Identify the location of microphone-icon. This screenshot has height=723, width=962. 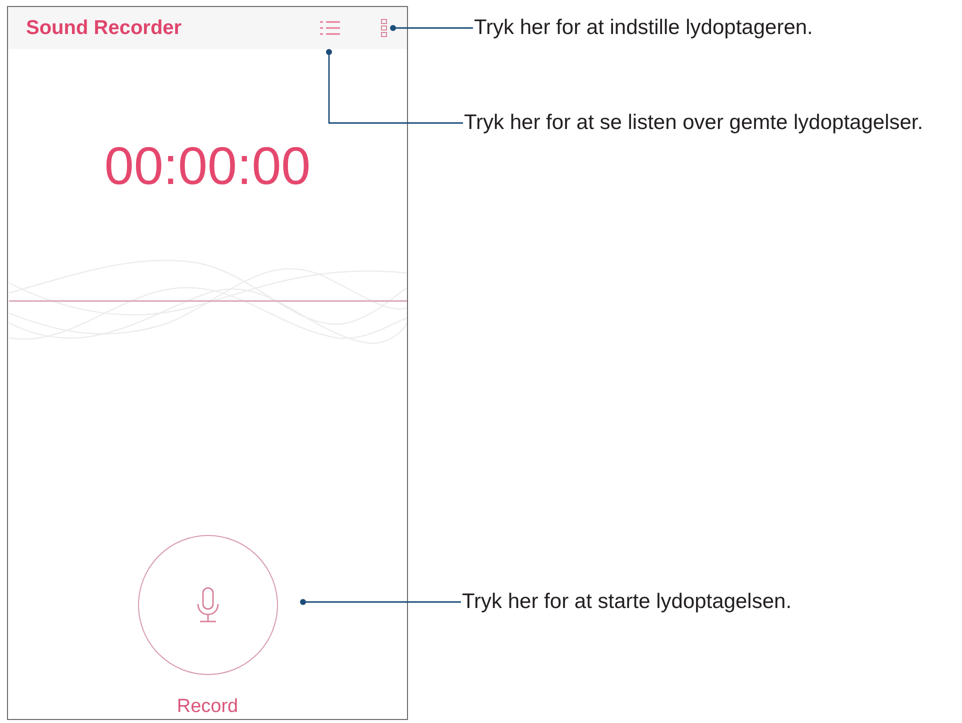
(207, 605).